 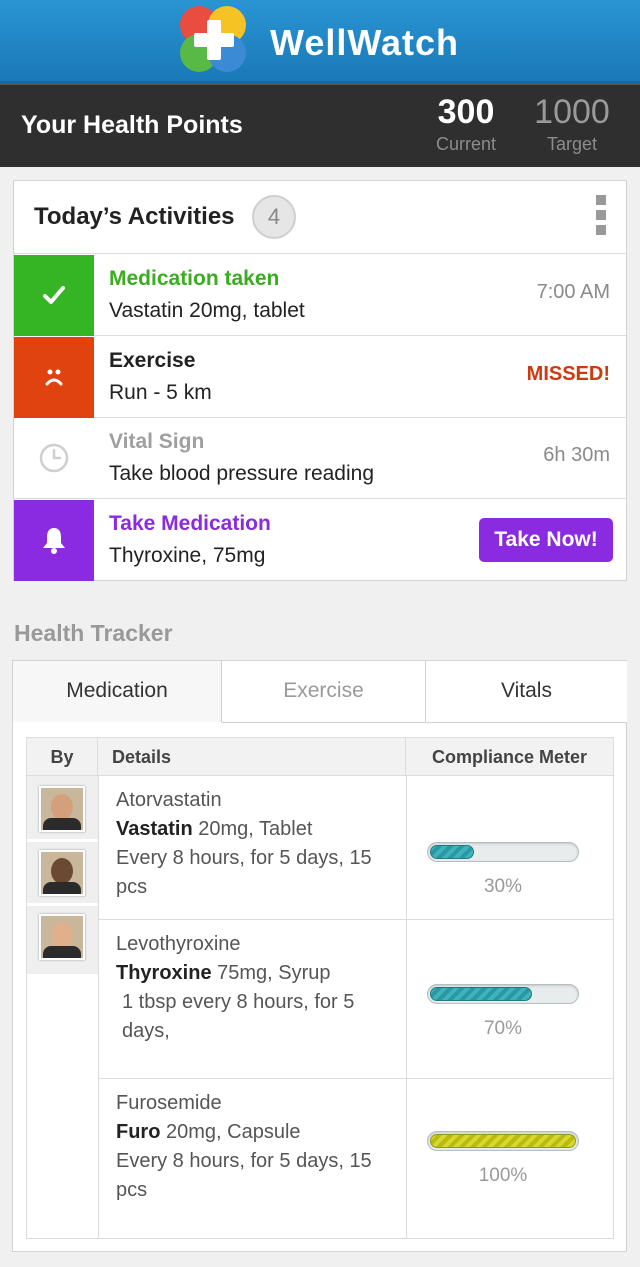 What do you see at coordinates (187, 555) in the screenshot?
I see `activity-desc: Thyroxine, 75mg` at bounding box center [187, 555].